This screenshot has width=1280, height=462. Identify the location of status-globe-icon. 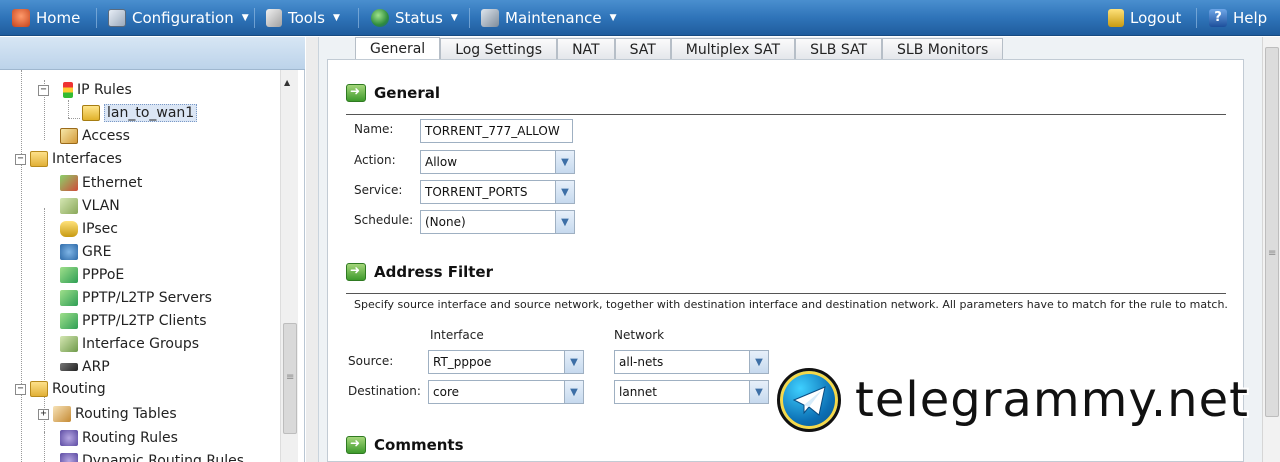
(380, 18).